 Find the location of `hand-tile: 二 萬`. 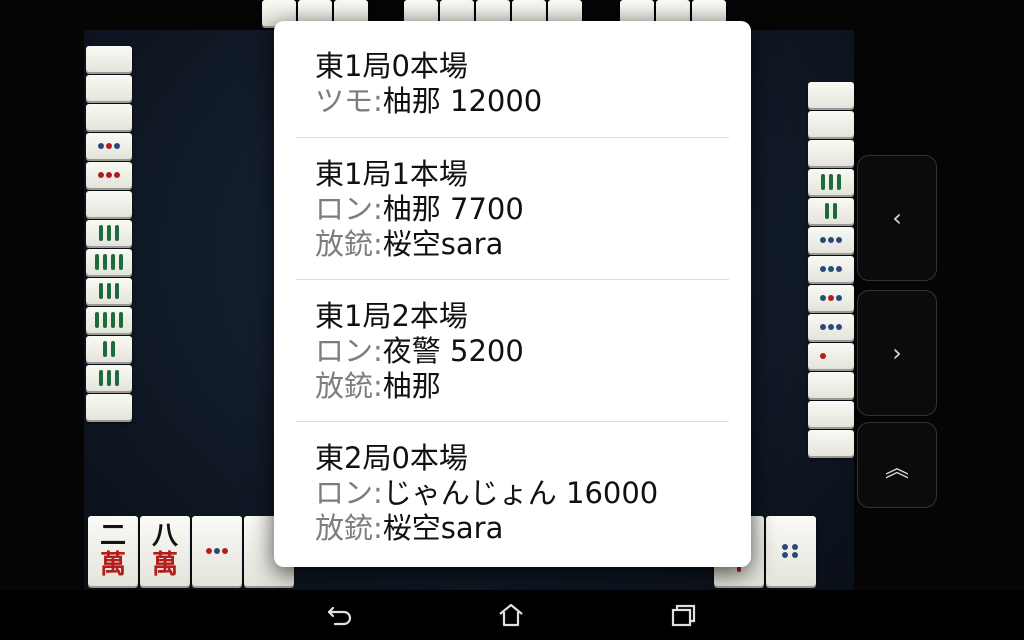

hand-tile: 二 萬 is located at coordinates (113, 551).